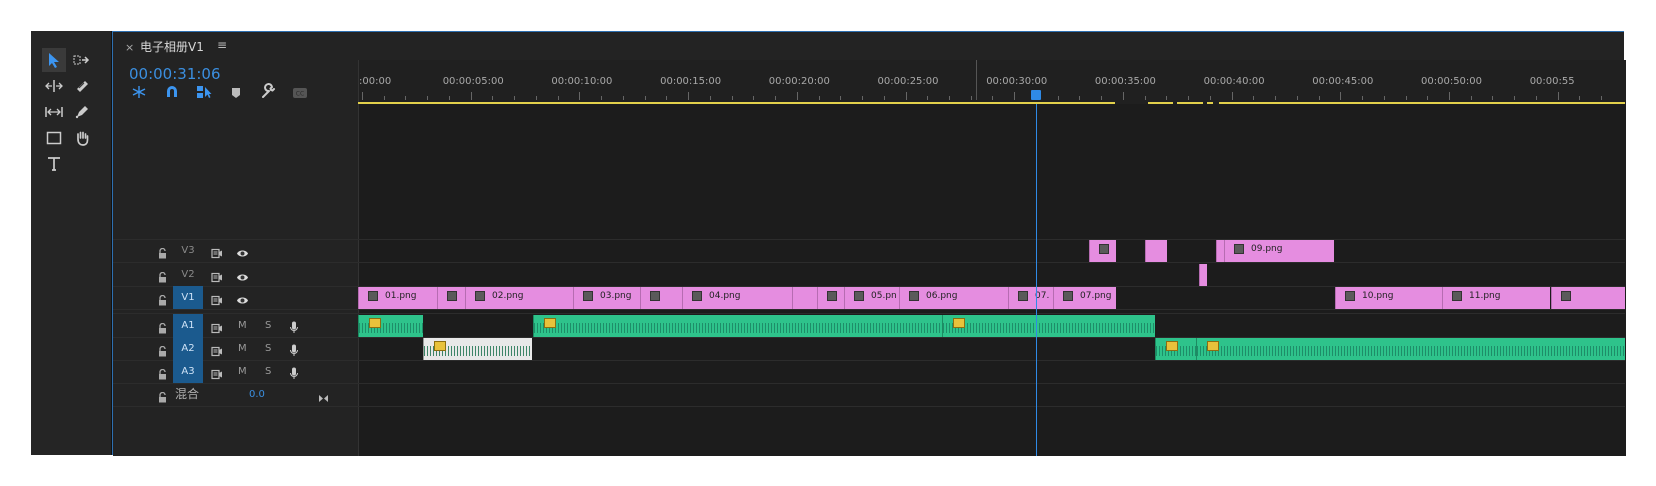 This screenshot has height=486, width=1656. I want to click on rectangle-tool-button, so click(54, 138).